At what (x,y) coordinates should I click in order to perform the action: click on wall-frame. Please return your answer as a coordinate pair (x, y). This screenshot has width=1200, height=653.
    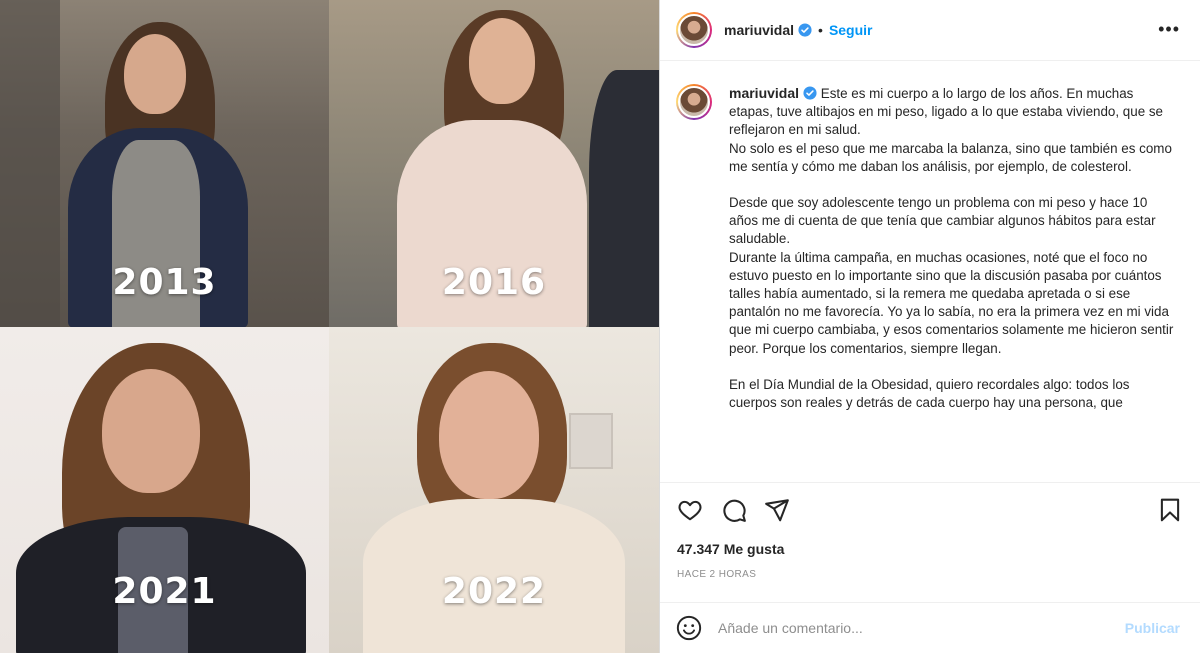
    Looking at the image, I should click on (591, 441).